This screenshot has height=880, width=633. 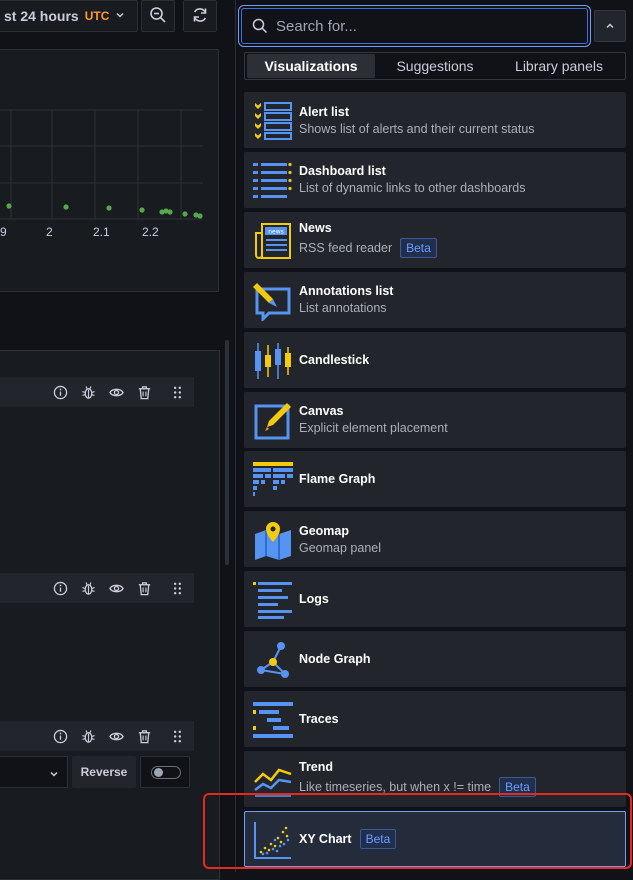 I want to click on order-select, so click(x=34, y=772).